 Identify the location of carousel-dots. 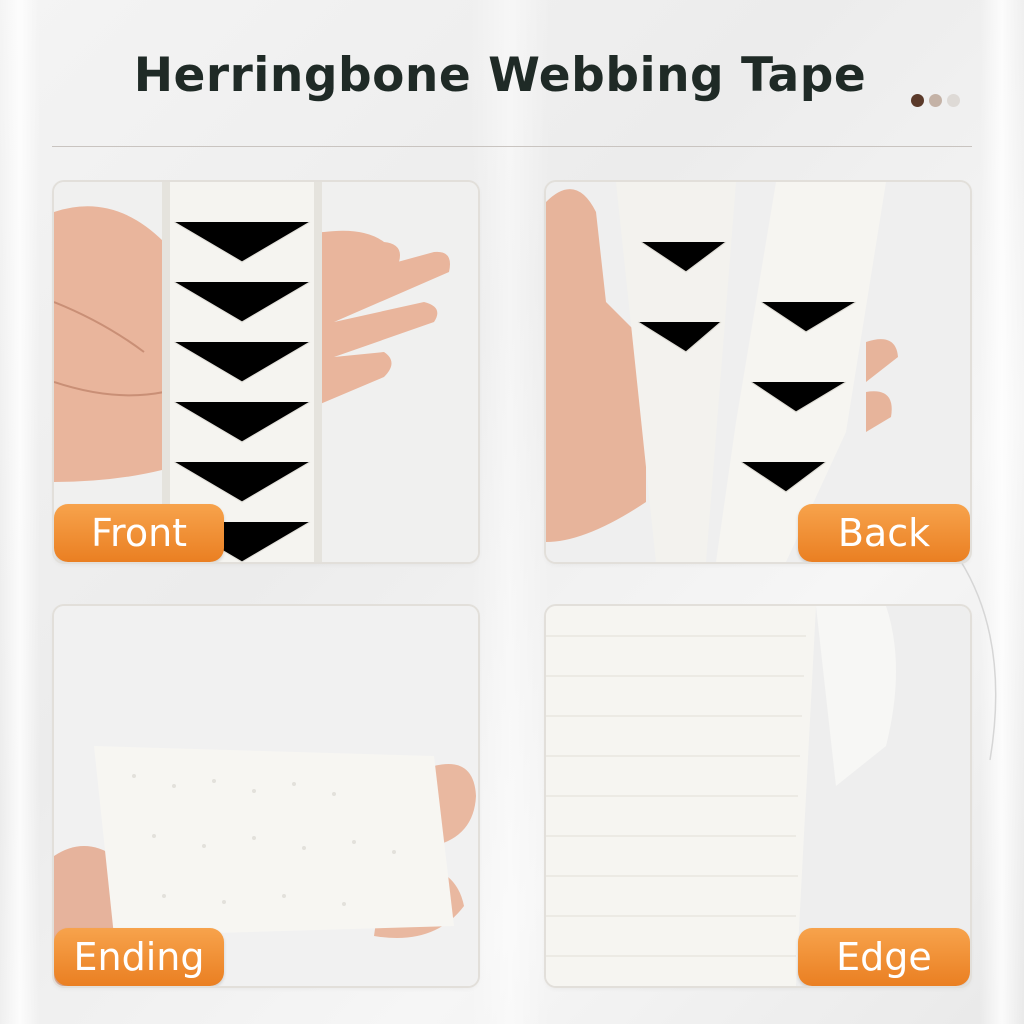
(935, 100).